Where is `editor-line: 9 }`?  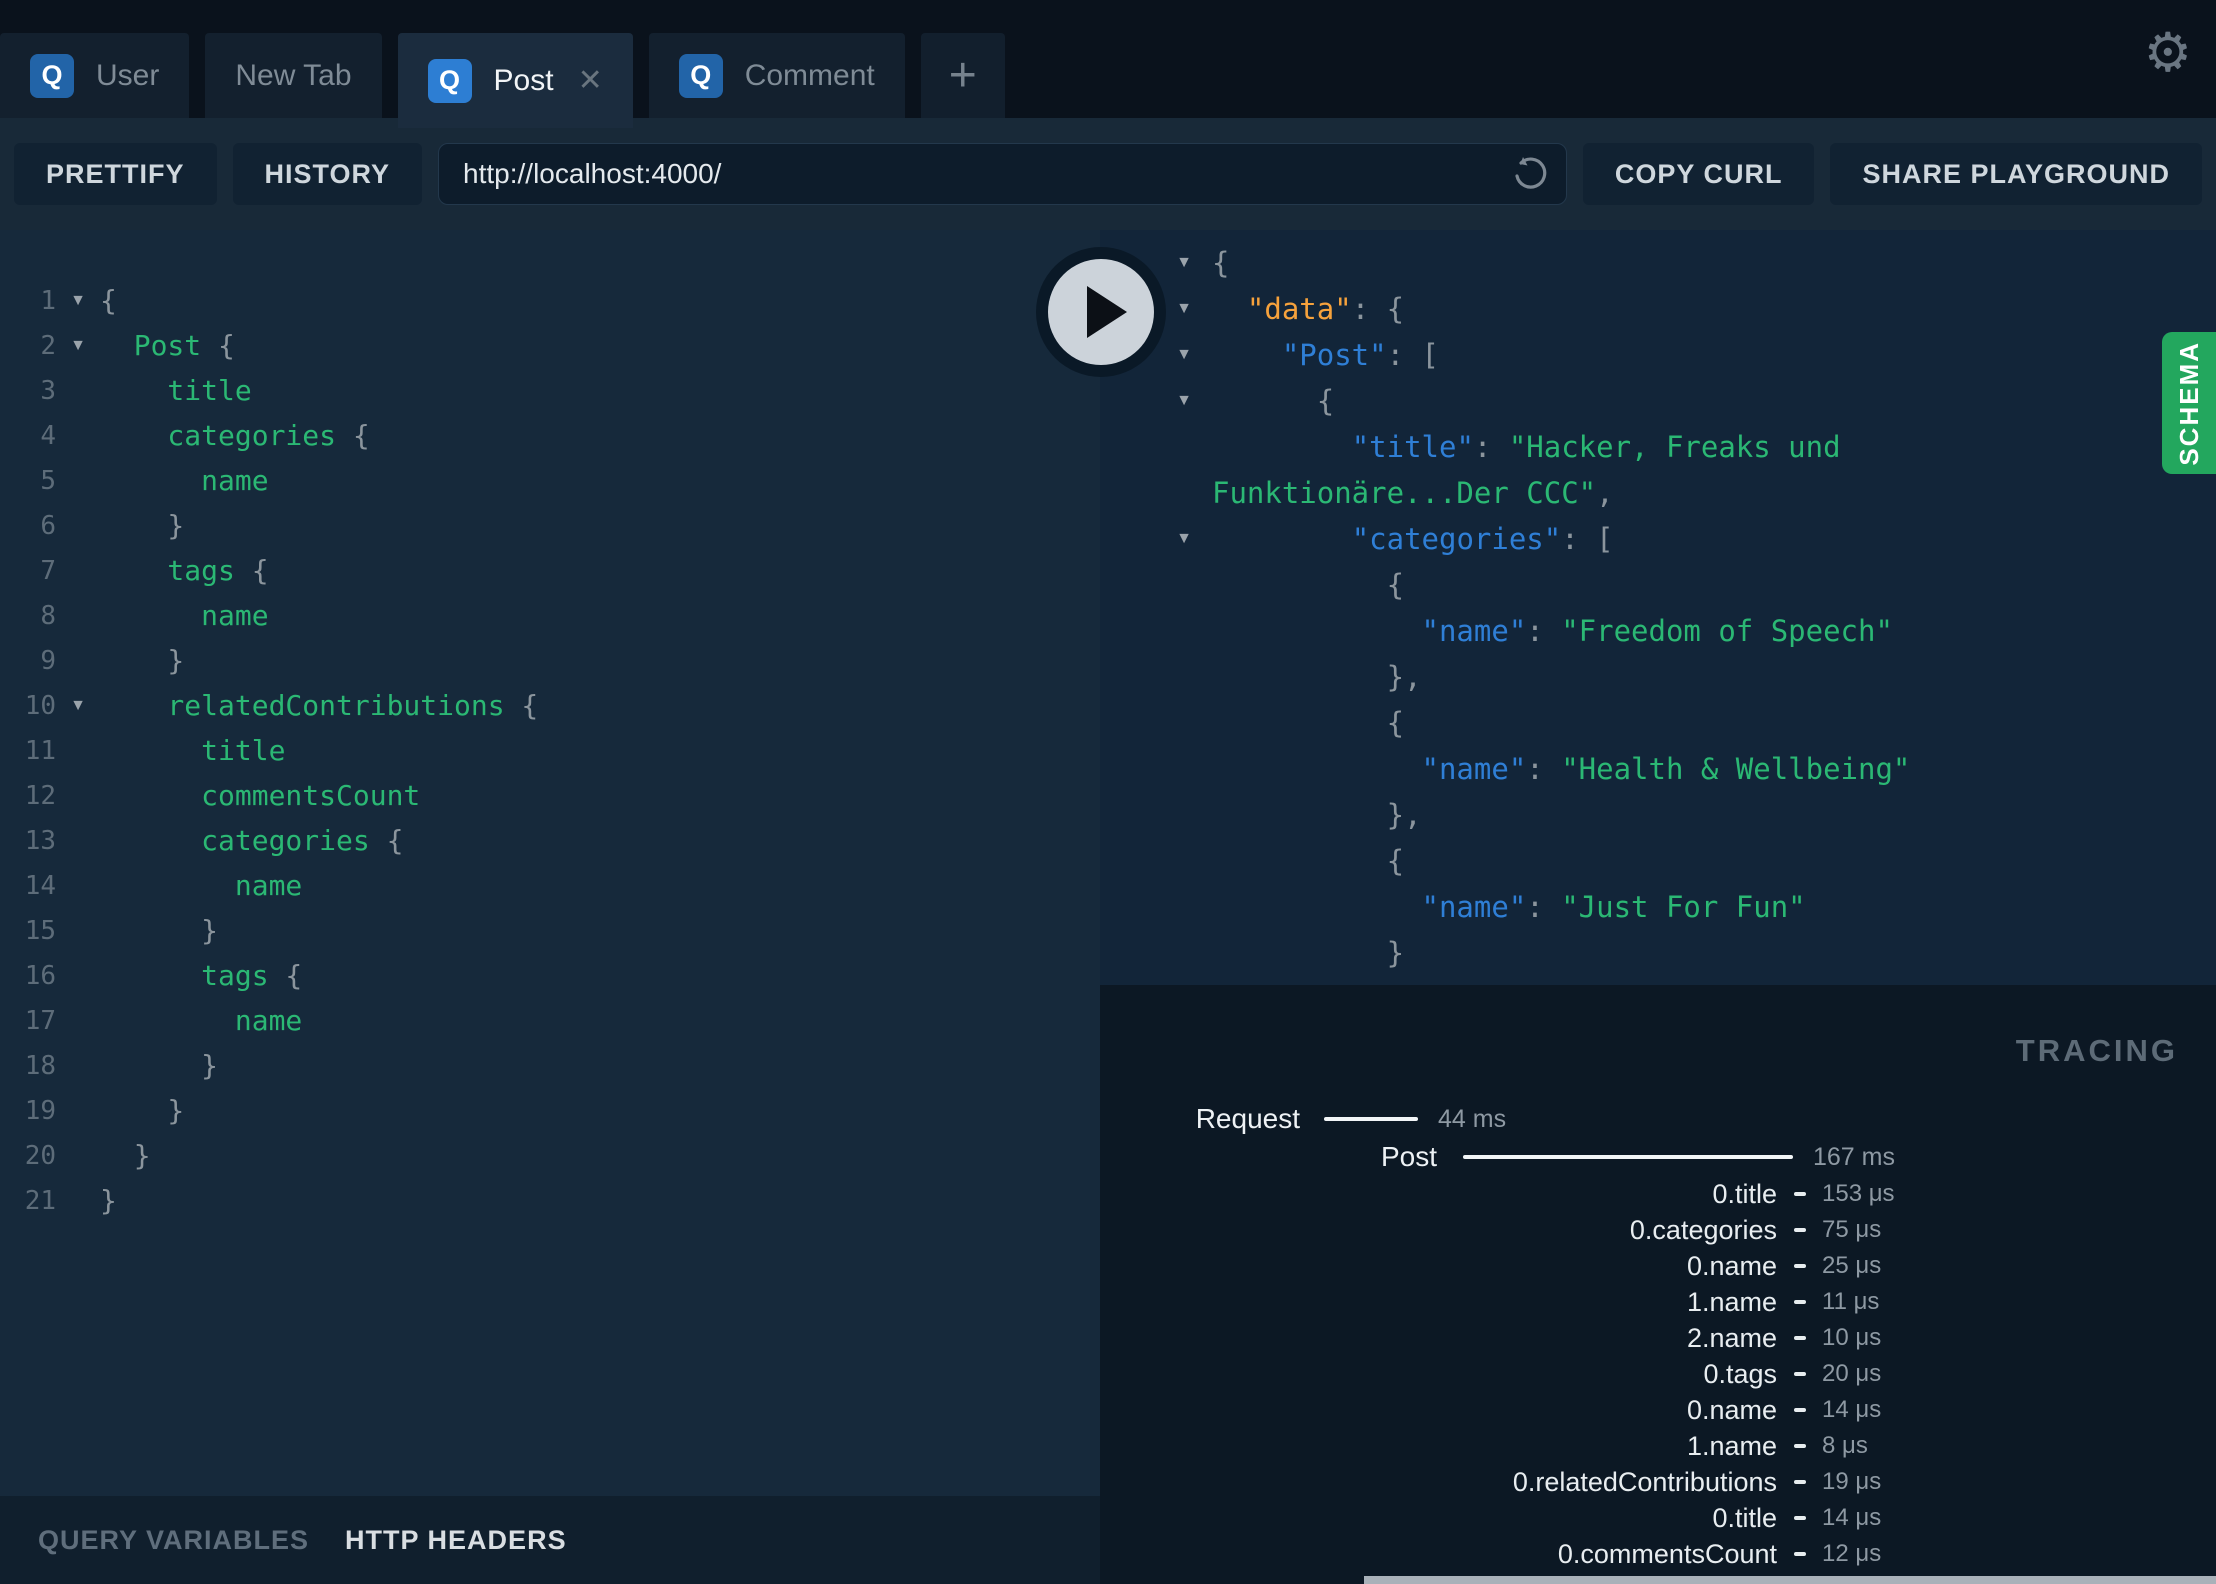
editor-line: 9 } is located at coordinates (550, 660).